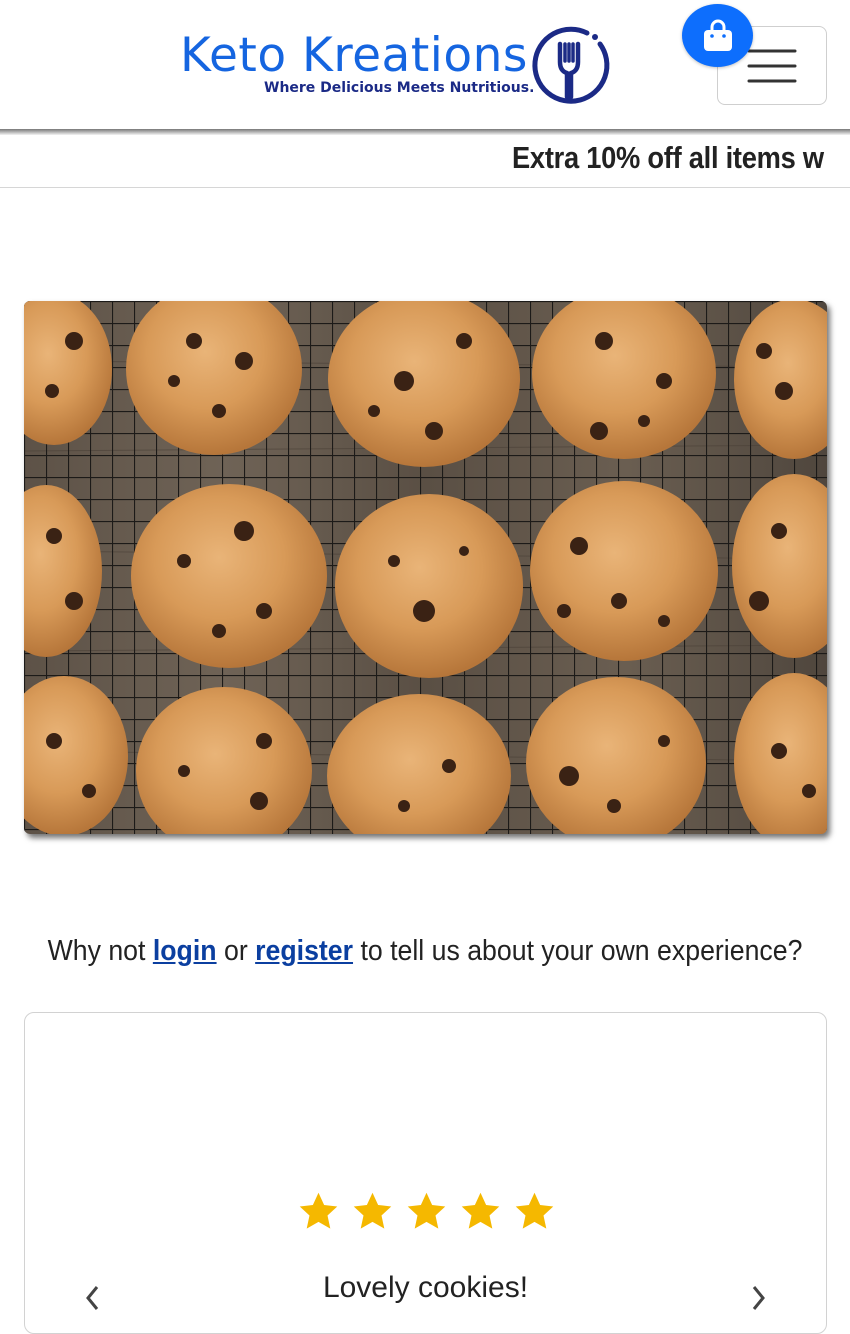 The height and width of the screenshot is (1334, 850). I want to click on cart-button, so click(717, 35).